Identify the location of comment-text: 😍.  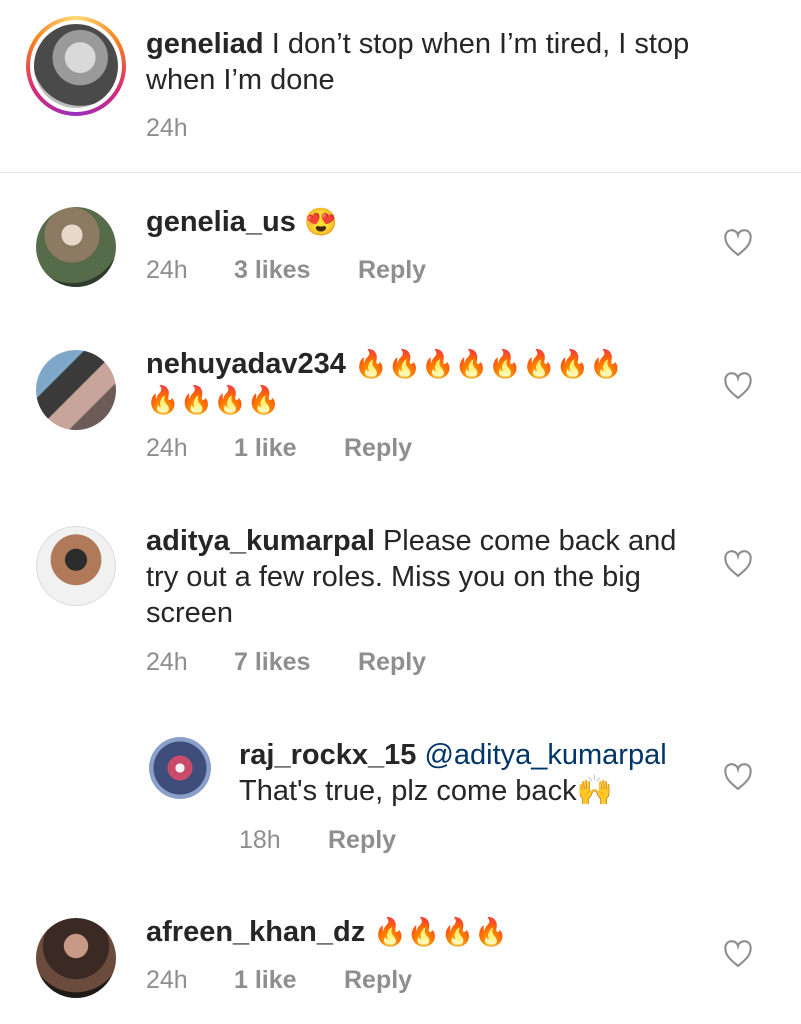
(320, 222).